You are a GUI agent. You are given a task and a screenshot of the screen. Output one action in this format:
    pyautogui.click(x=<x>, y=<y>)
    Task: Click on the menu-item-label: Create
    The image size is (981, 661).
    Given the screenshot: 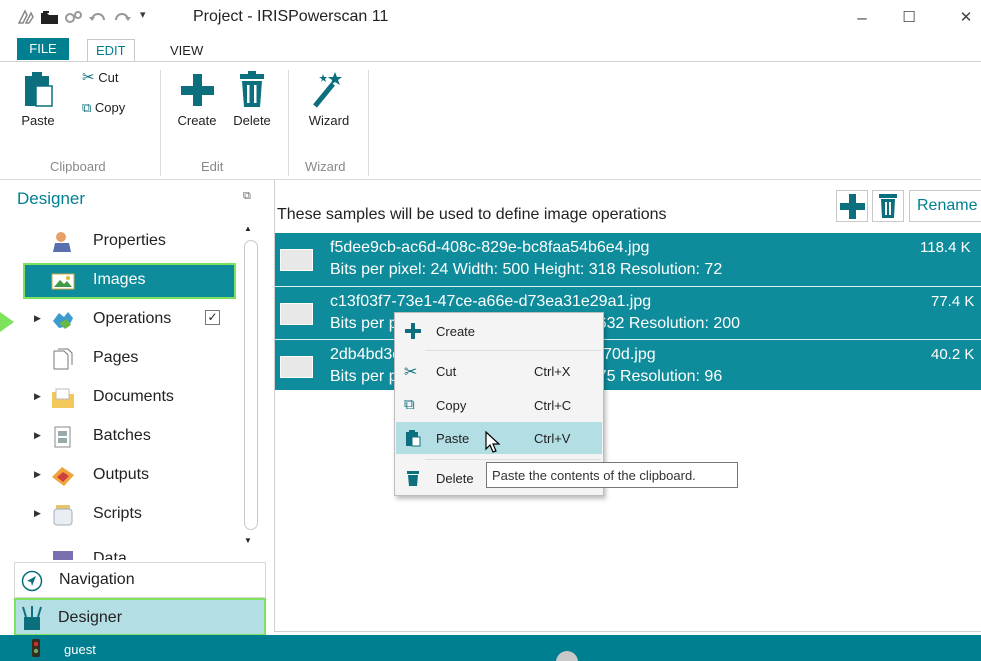 What is the action you would take?
    pyautogui.click(x=456, y=331)
    